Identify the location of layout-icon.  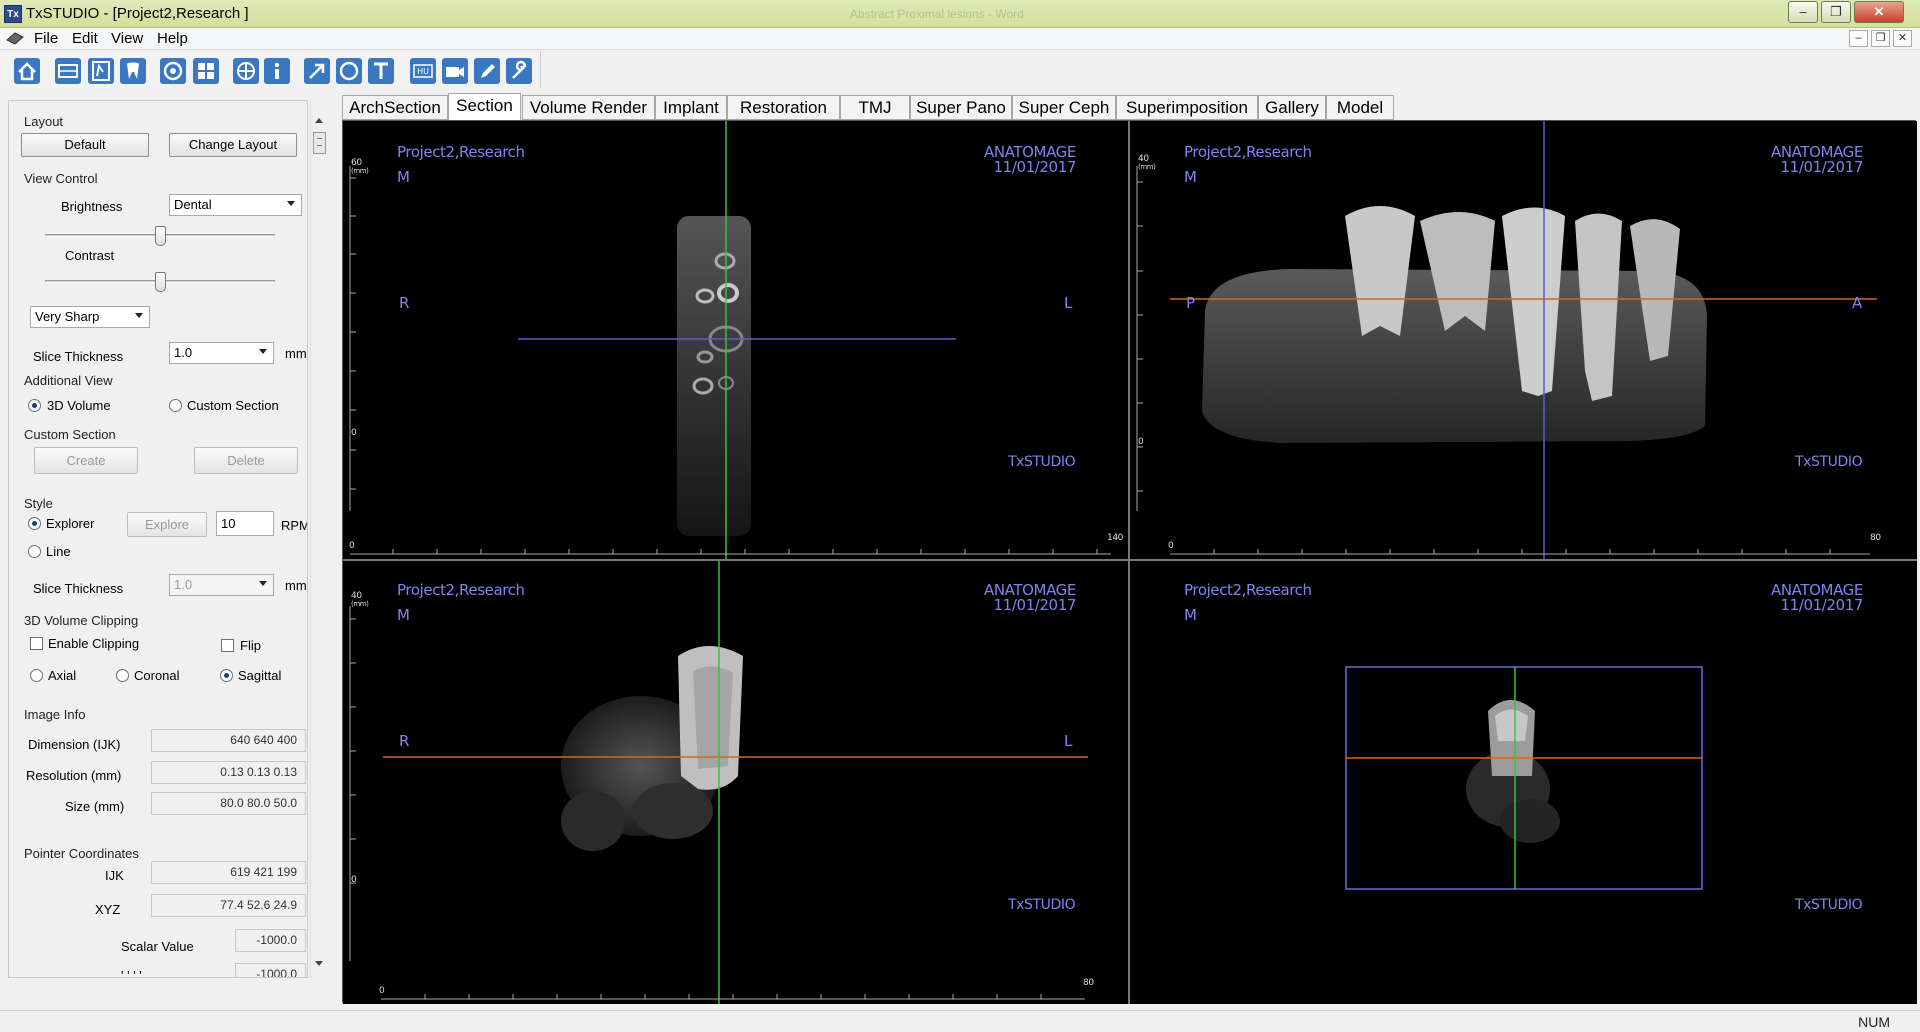
(206, 71).